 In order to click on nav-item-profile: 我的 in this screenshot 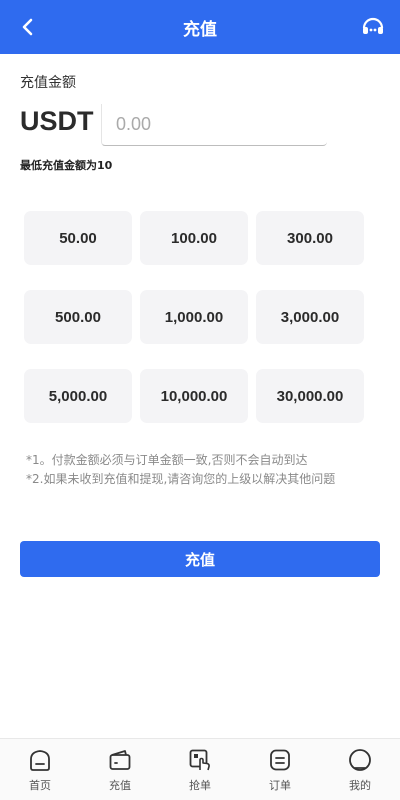, I will do `click(360, 770)`.